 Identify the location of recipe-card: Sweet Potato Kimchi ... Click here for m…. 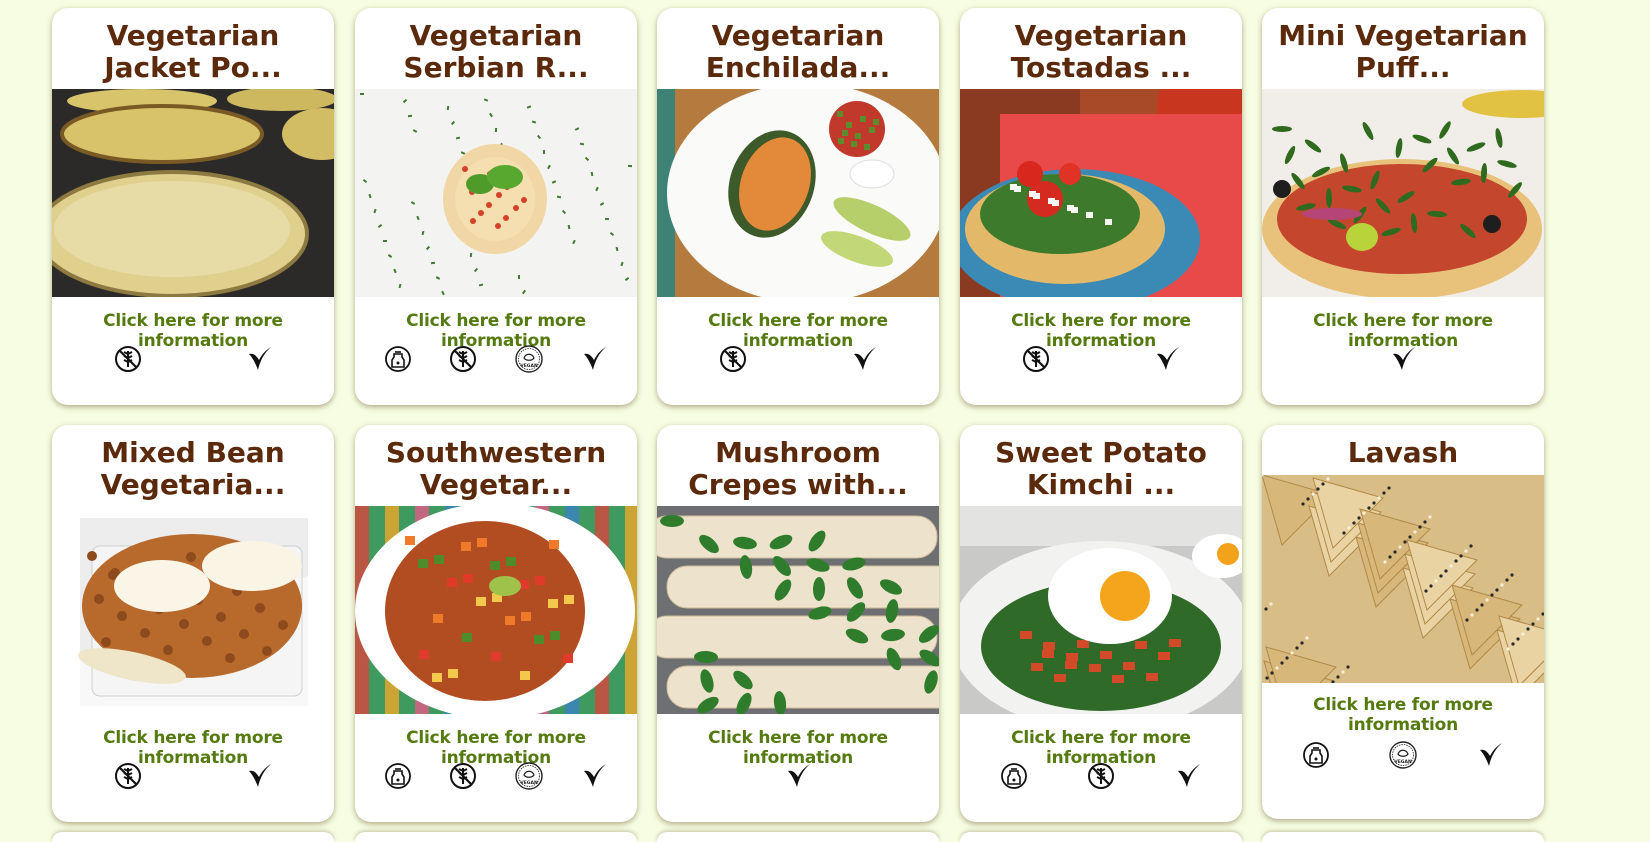
(1101, 623).